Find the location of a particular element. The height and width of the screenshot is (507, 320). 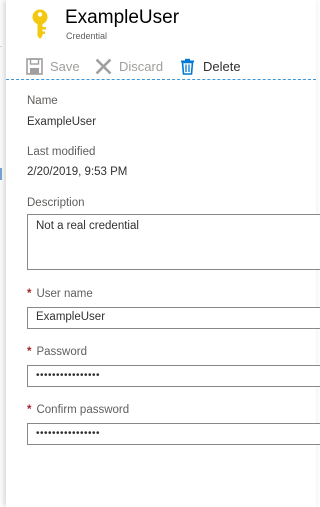

close-icon is located at coordinates (103, 66).